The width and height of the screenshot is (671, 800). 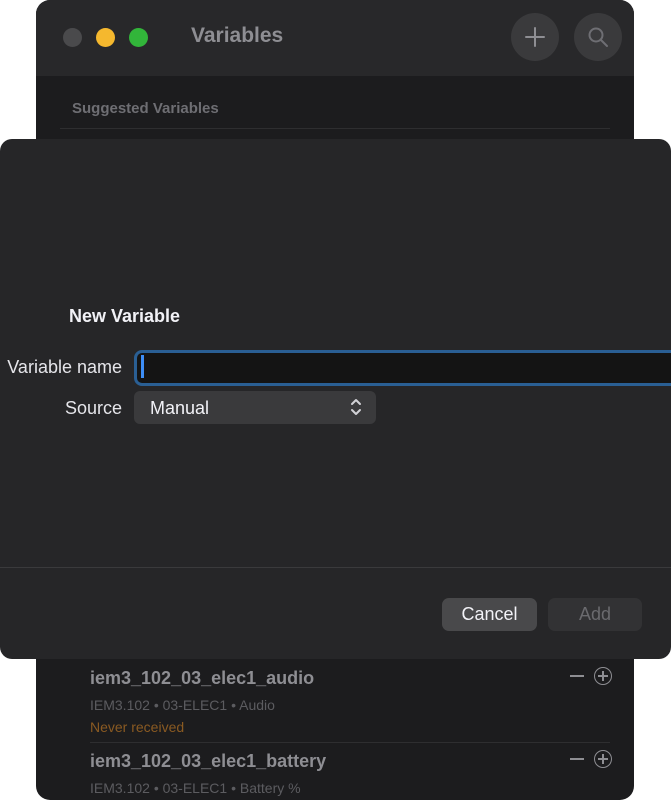 I want to click on source-label: Source, so click(x=93, y=408).